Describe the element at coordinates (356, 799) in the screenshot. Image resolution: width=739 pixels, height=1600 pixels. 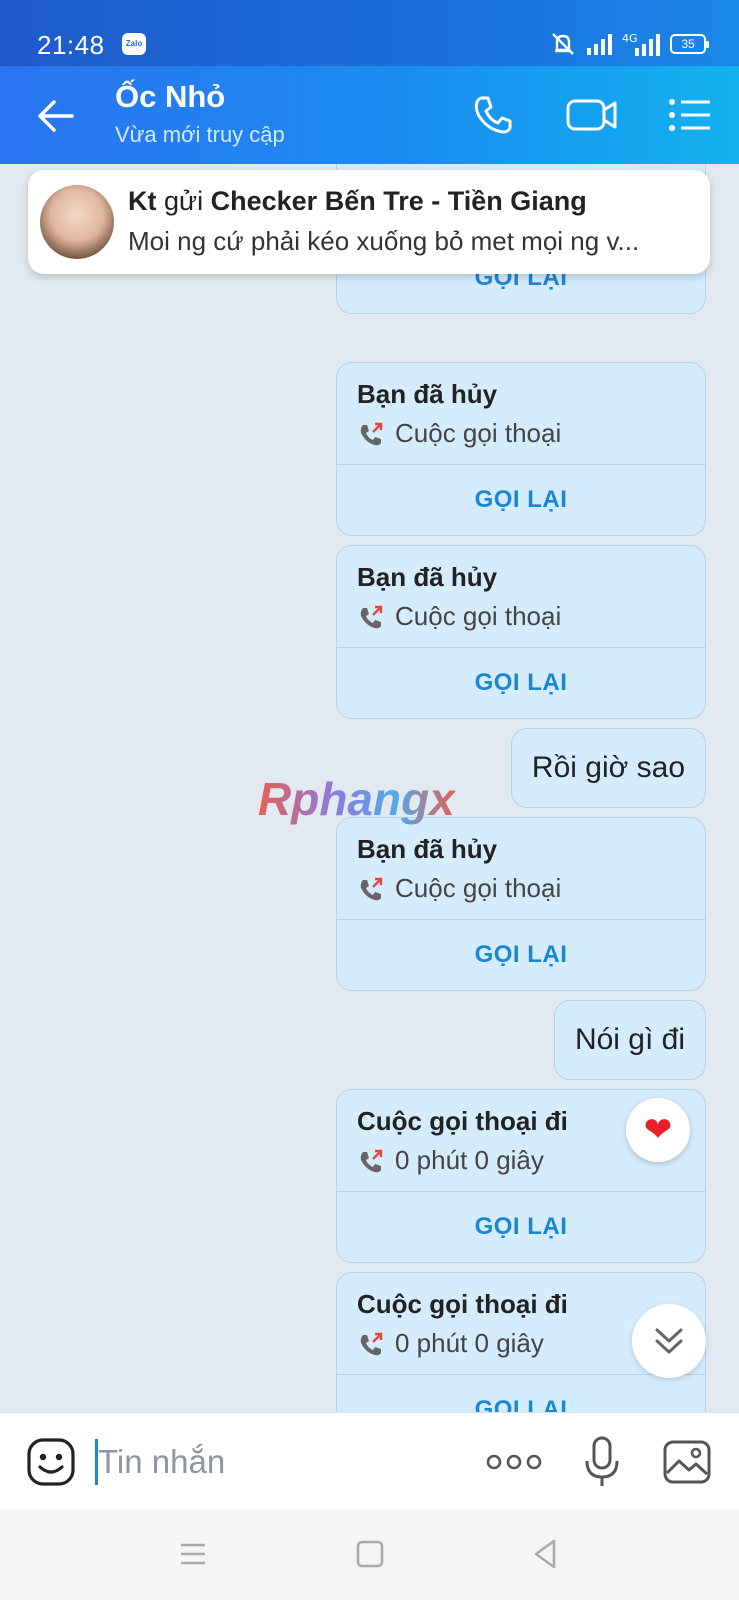
I see `watermark: Rphangx` at that location.